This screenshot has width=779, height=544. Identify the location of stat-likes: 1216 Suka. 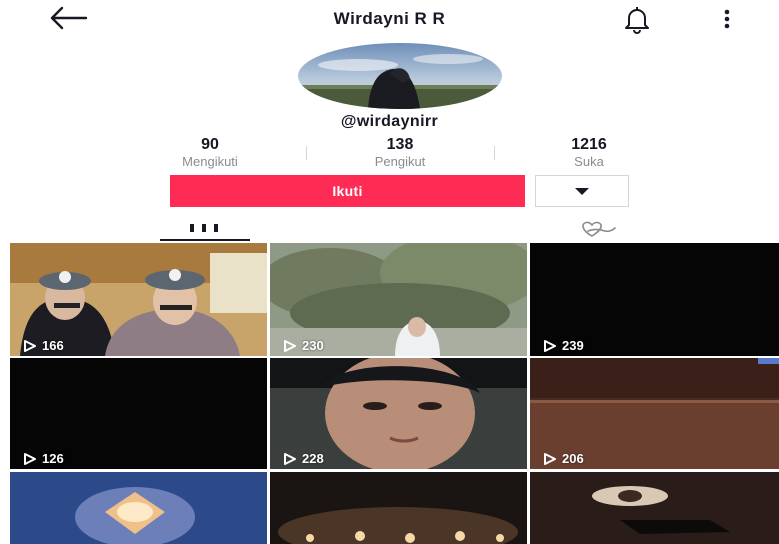
(589, 153).